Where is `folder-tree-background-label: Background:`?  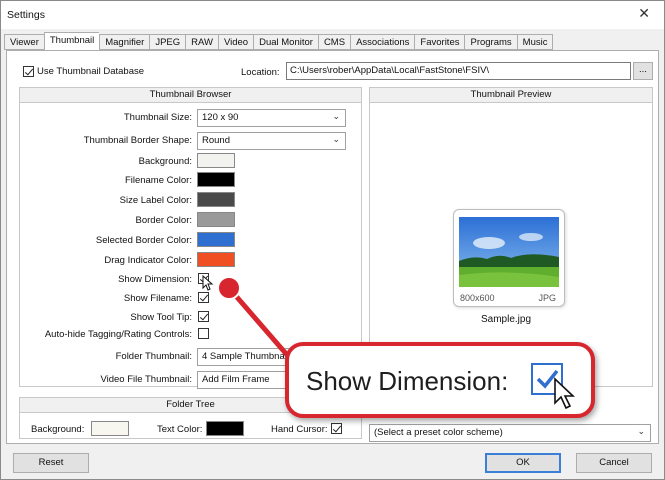 folder-tree-background-label: Background: is located at coordinates (58, 429).